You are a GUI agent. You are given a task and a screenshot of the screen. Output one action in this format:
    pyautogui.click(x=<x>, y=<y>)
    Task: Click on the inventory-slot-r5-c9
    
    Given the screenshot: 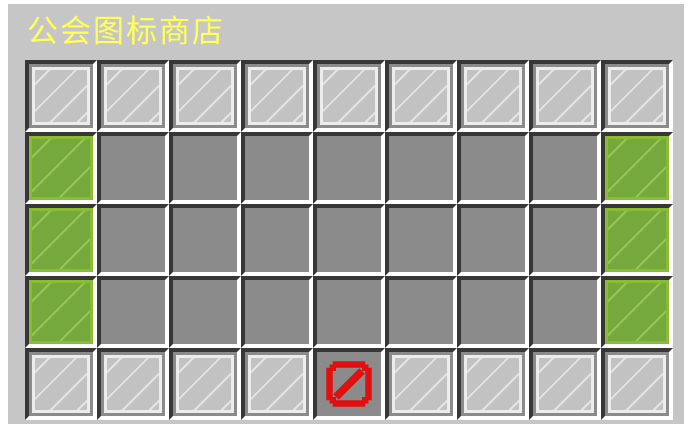 What is the action you would take?
    pyautogui.click(x=637, y=384)
    